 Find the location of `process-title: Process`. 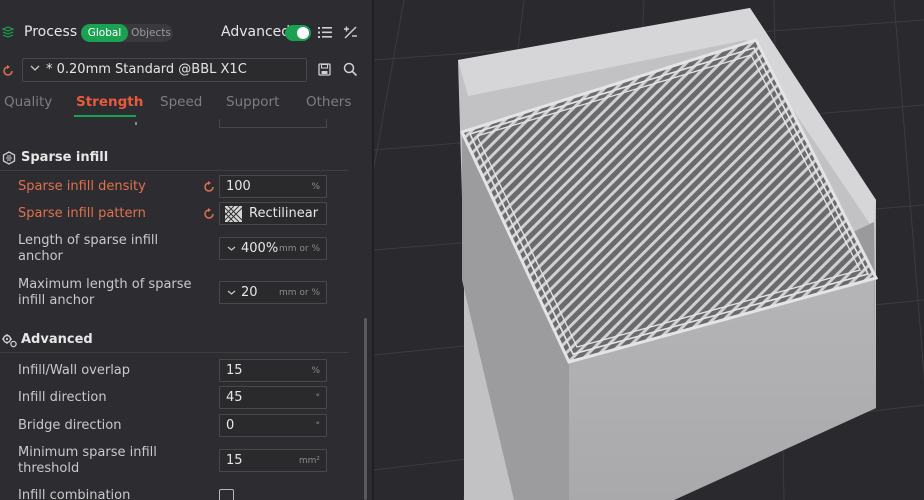

process-title: Process is located at coordinates (51, 32).